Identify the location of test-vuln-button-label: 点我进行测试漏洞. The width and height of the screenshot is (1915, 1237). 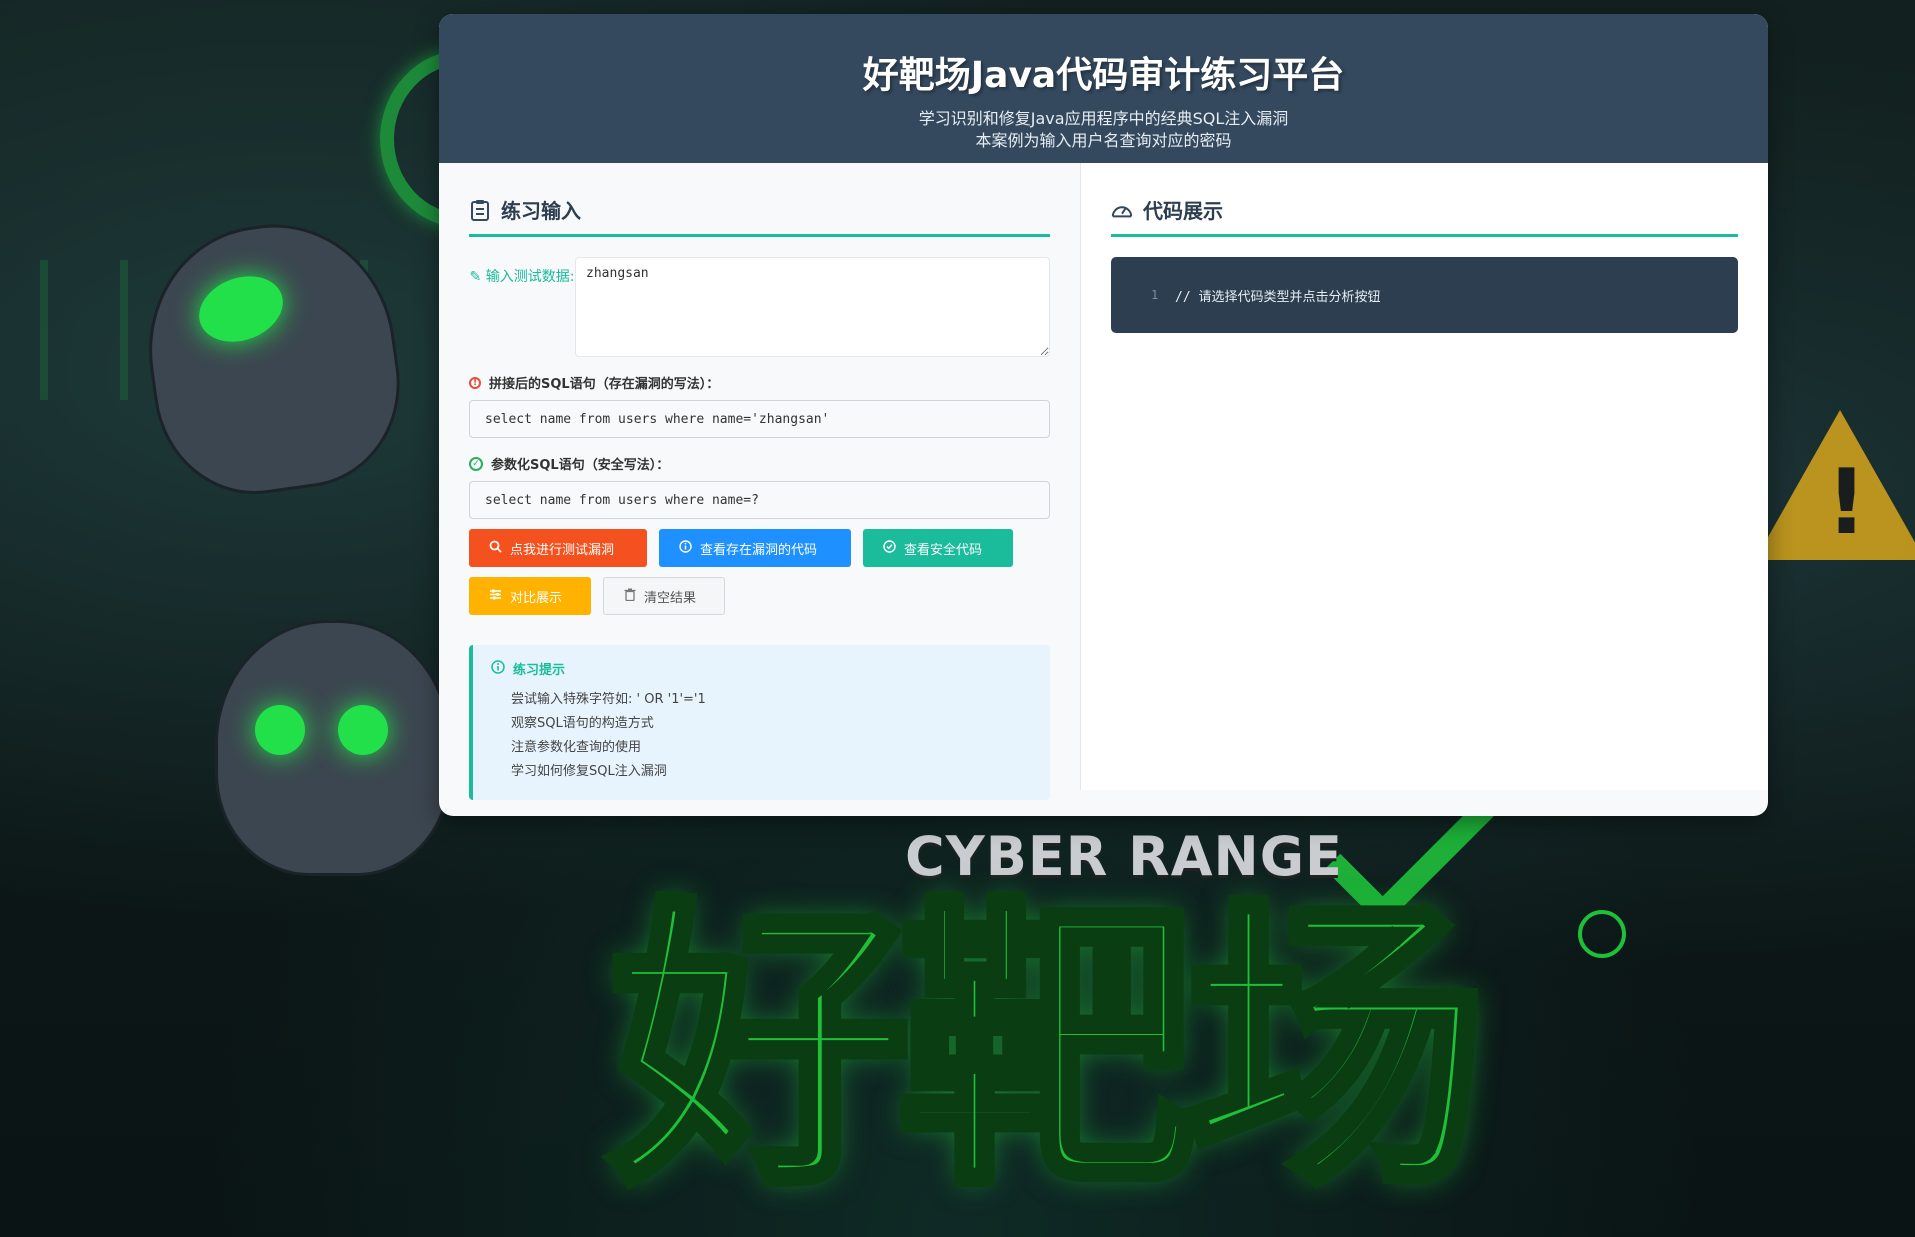
(562, 550).